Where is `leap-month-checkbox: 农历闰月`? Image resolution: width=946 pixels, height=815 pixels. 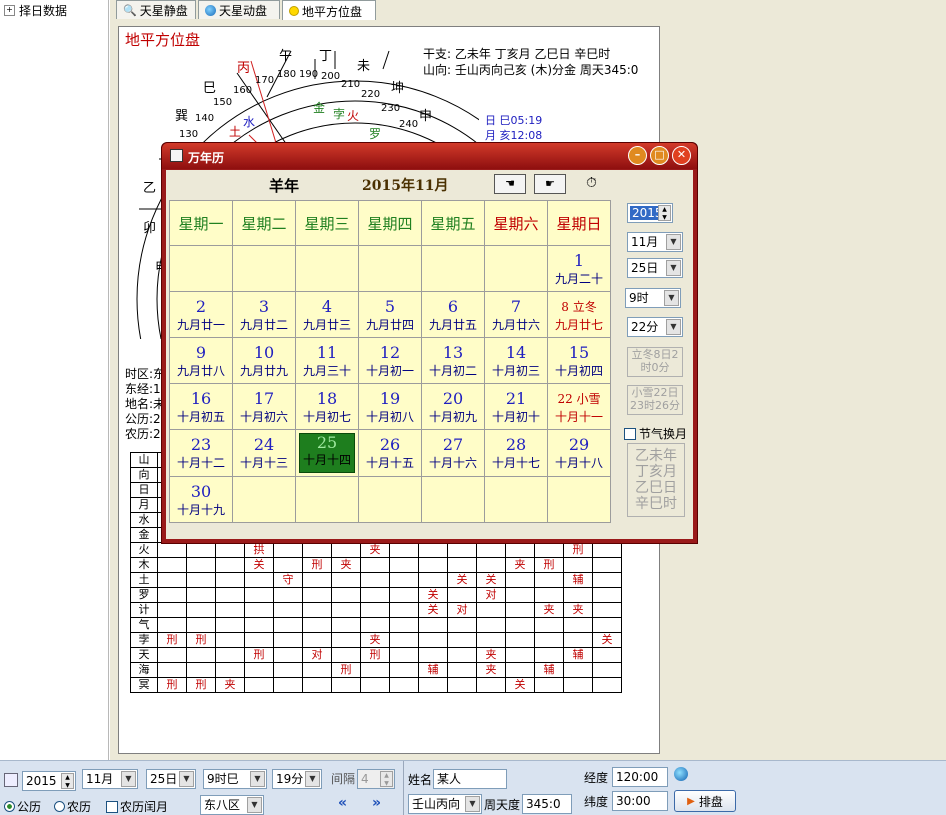
leap-month-checkbox: 农历闰月 is located at coordinates (137, 806).